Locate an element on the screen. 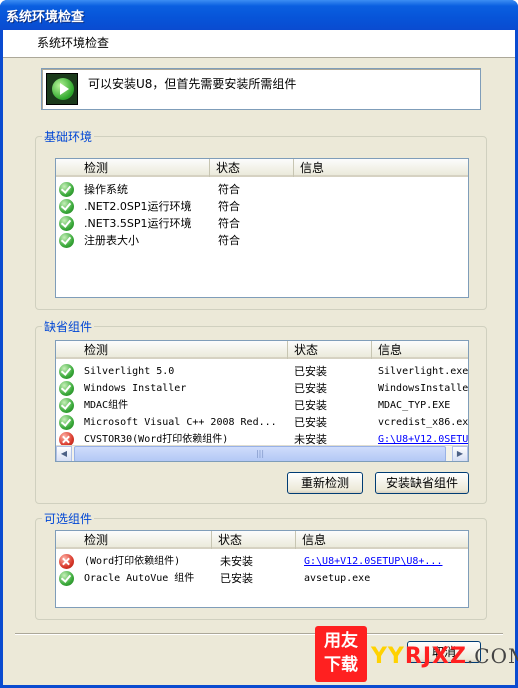 This screenshot has height=688, width=518. optional-components-legend: 可选组件 is located at coordinates (68, 519).